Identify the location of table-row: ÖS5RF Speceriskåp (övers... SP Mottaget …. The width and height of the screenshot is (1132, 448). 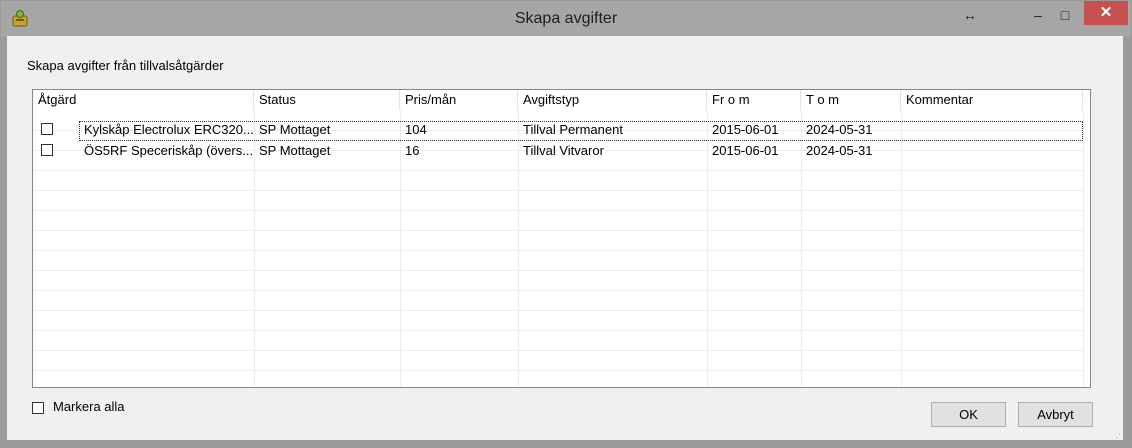
(558, 151).